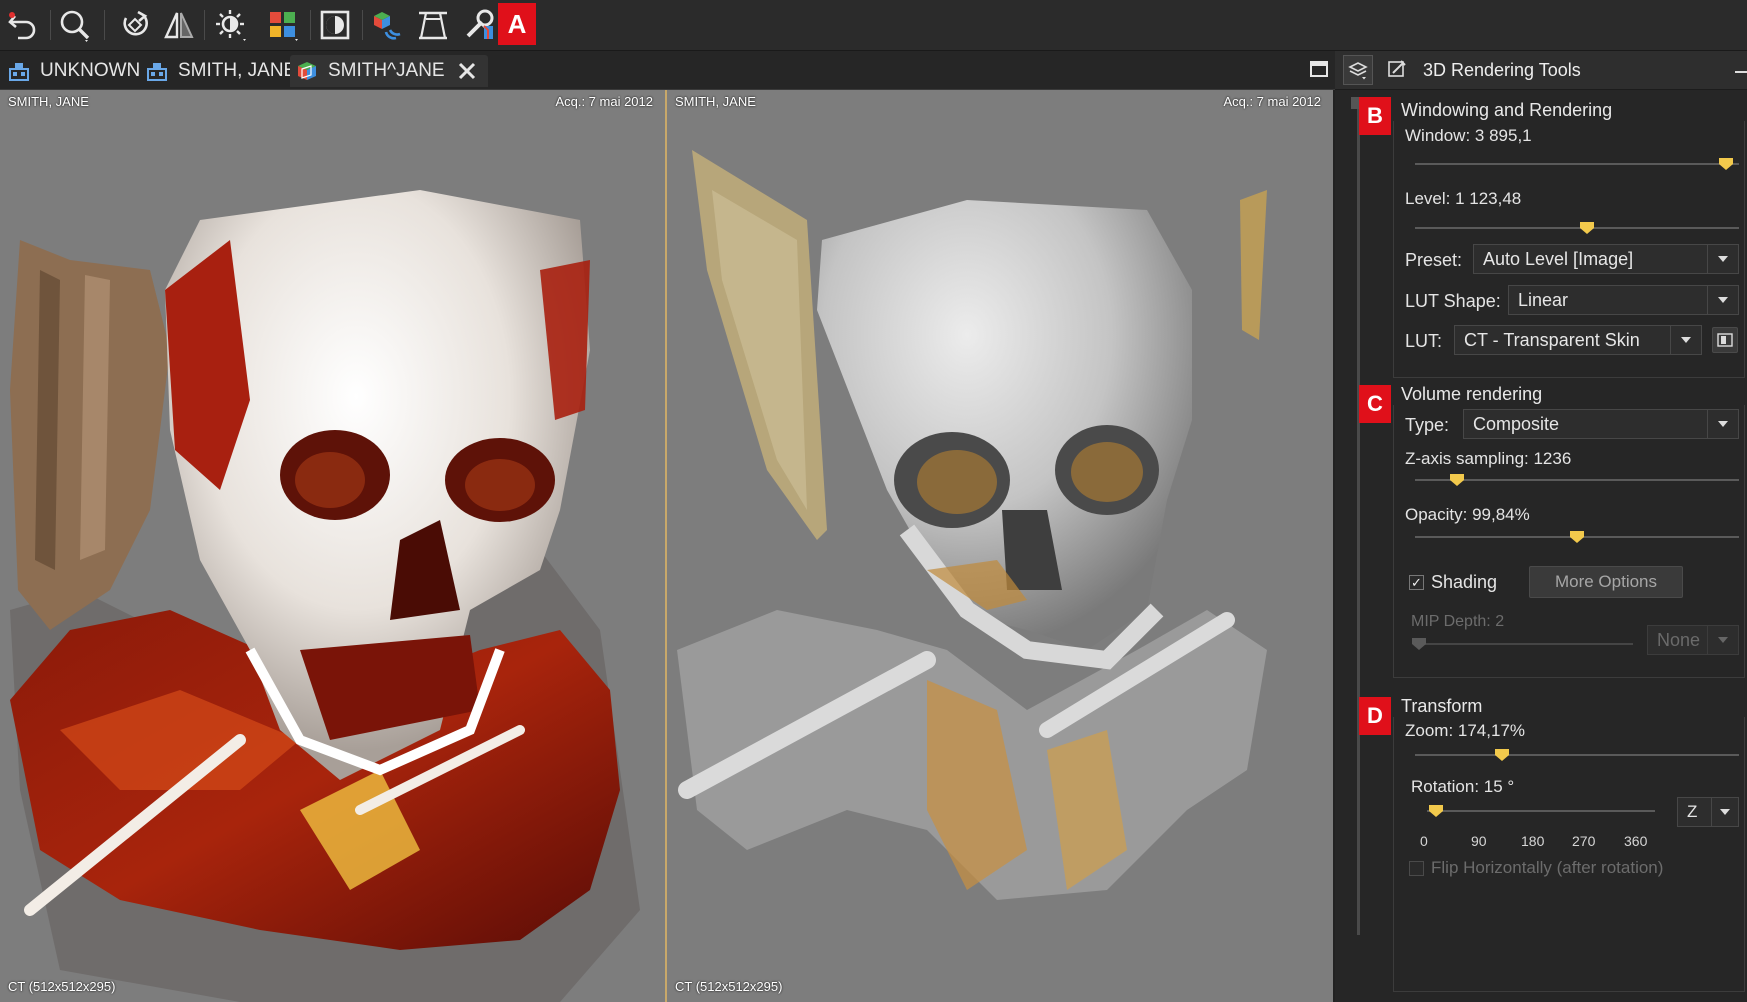 The height and width of the screenshot is (1002, 1747). I want to click on tab-smith-jane: SMITH, JANE, so click(221, 71).